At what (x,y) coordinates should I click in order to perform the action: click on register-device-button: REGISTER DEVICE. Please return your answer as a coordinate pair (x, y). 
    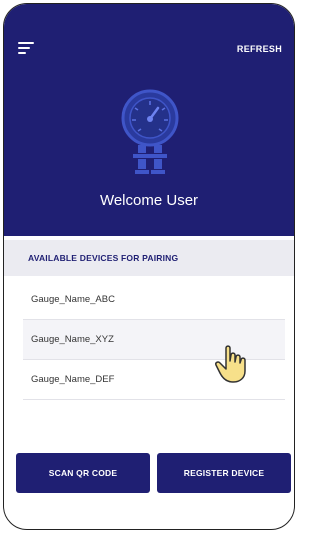
    Looking at the image, I should click on (224, 473).